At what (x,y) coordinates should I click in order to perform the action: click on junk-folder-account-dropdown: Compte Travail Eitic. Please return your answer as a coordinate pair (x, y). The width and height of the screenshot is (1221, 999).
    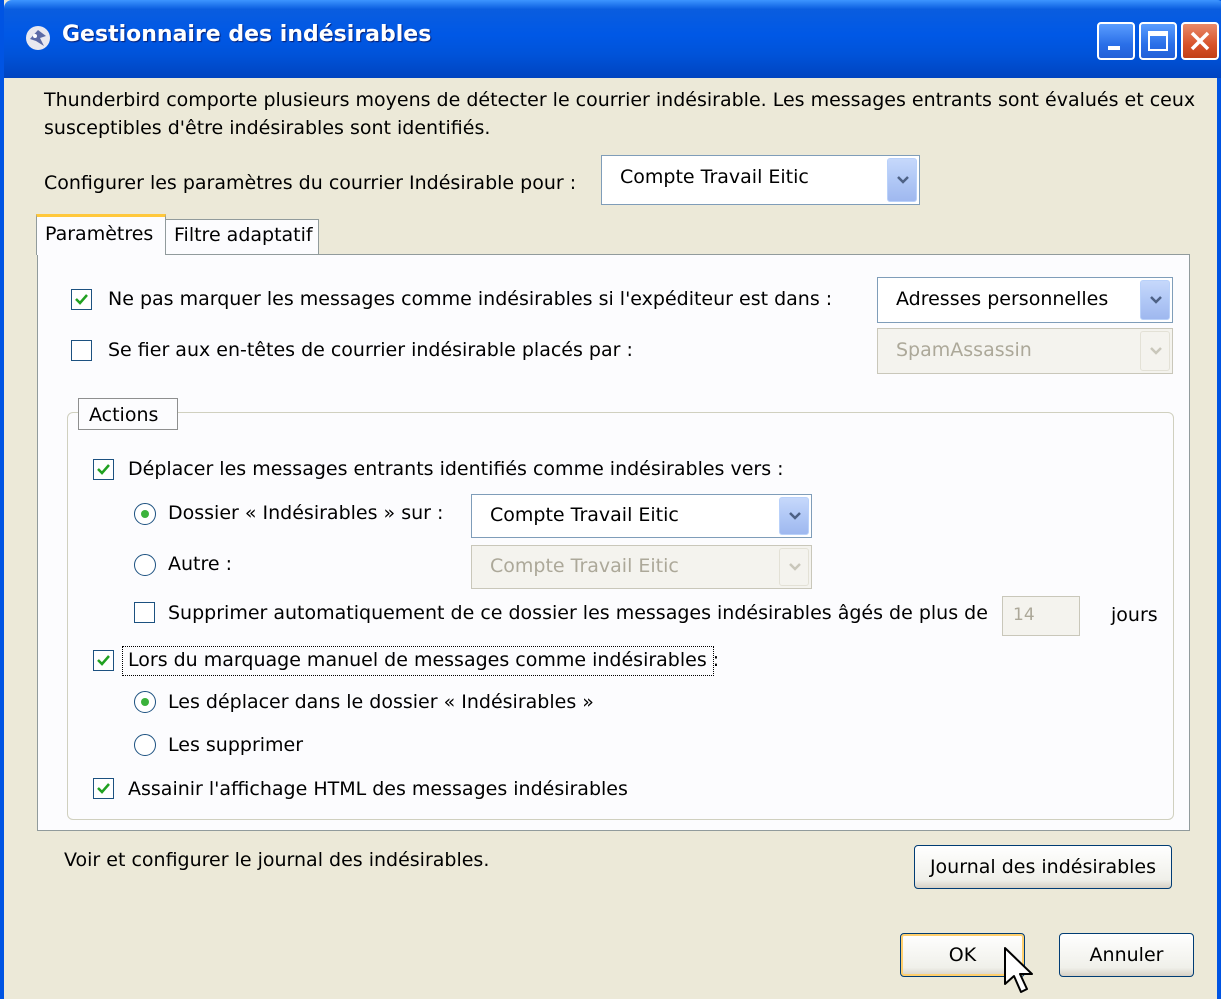
    Looking at the image, I should click on (641, 516).